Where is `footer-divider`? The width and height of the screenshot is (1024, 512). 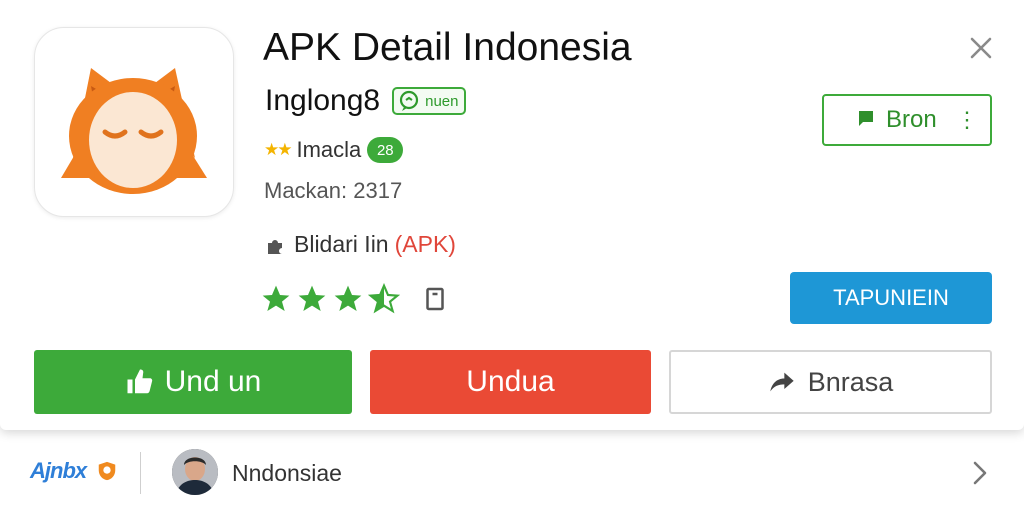 footer-divider is located at coordinates (140, 473).